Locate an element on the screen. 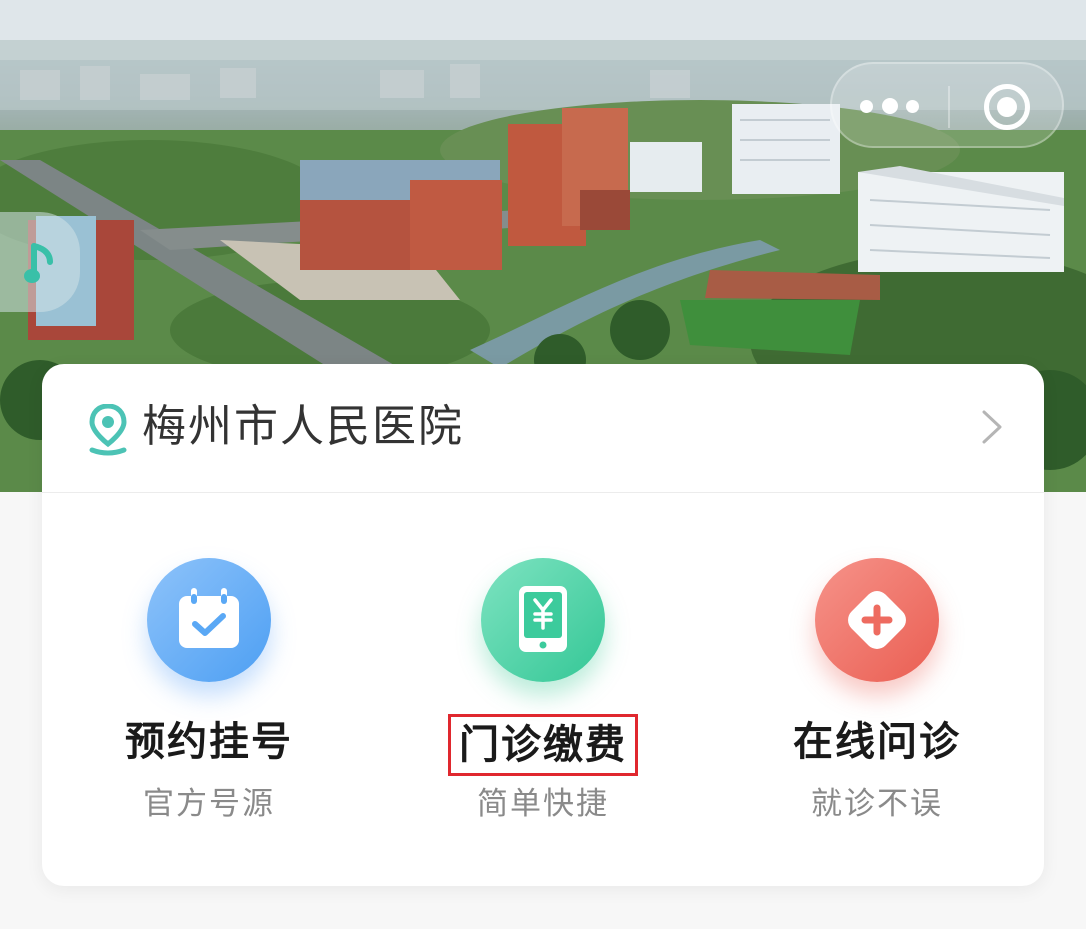  service-title: 门诊缴费 is located at coordinates (543, 745).